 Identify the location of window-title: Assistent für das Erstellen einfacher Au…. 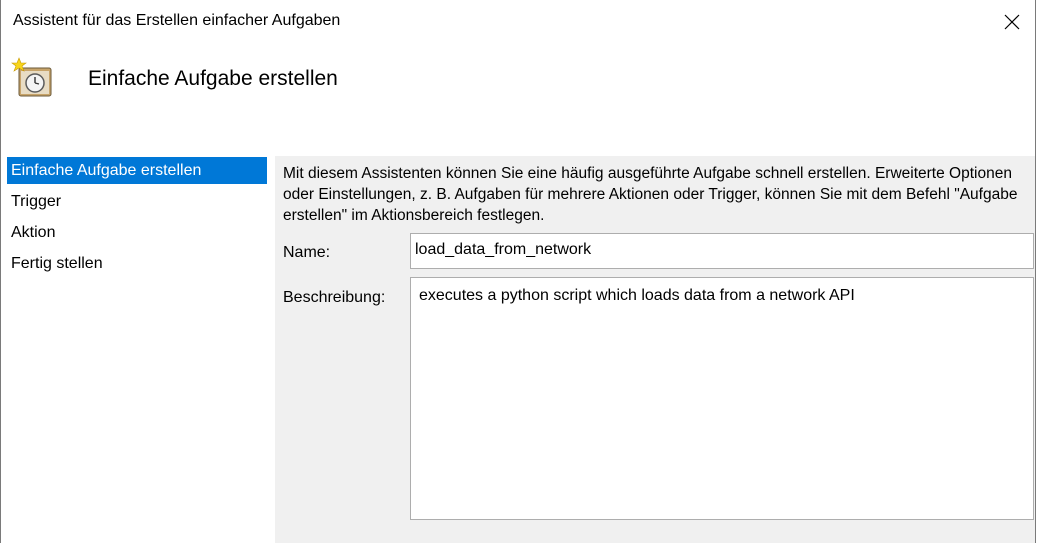
(177, 20).